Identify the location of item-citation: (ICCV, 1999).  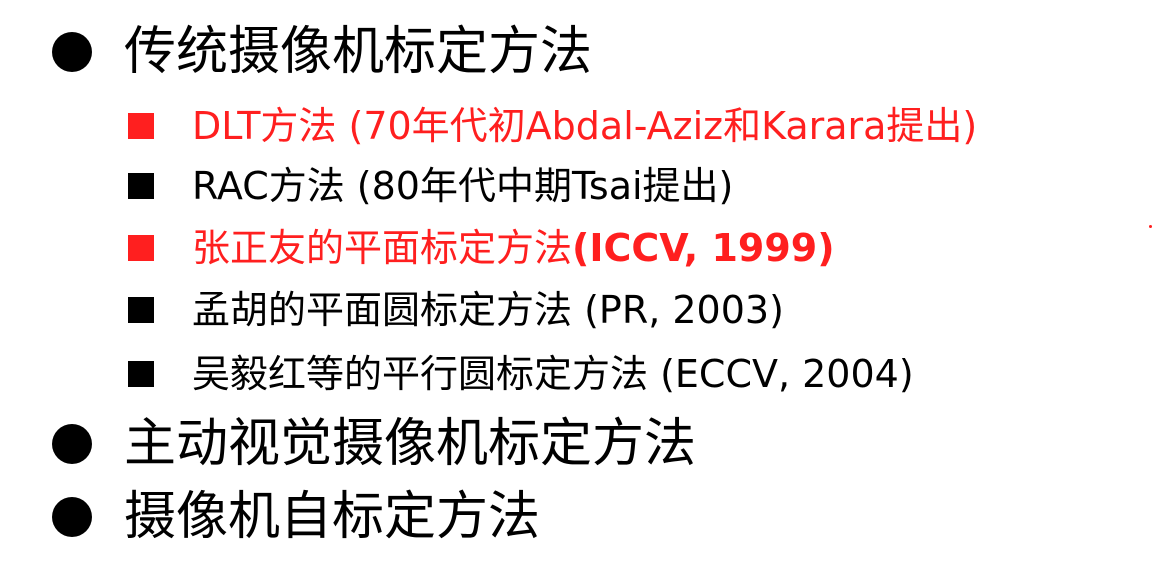
(703, 248).